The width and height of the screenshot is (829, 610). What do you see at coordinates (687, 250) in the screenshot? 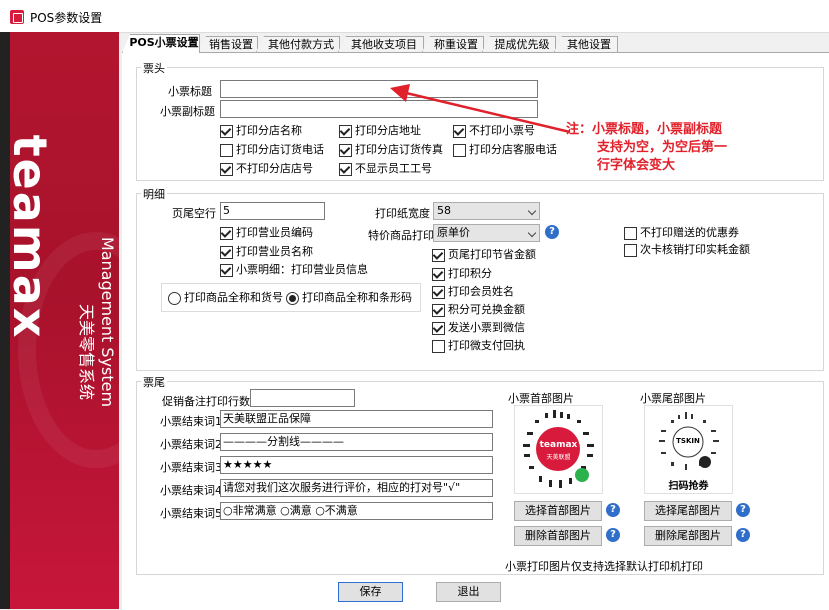
I see `check-card-consumption: 次卡核销打印实耗金额` at bounding box center [687, 250].